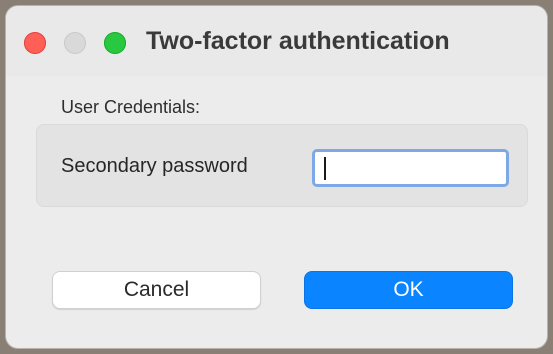 The height and width of the screenshot is (354, 553). I want to click on ok-button: OK, so click(408, 290).